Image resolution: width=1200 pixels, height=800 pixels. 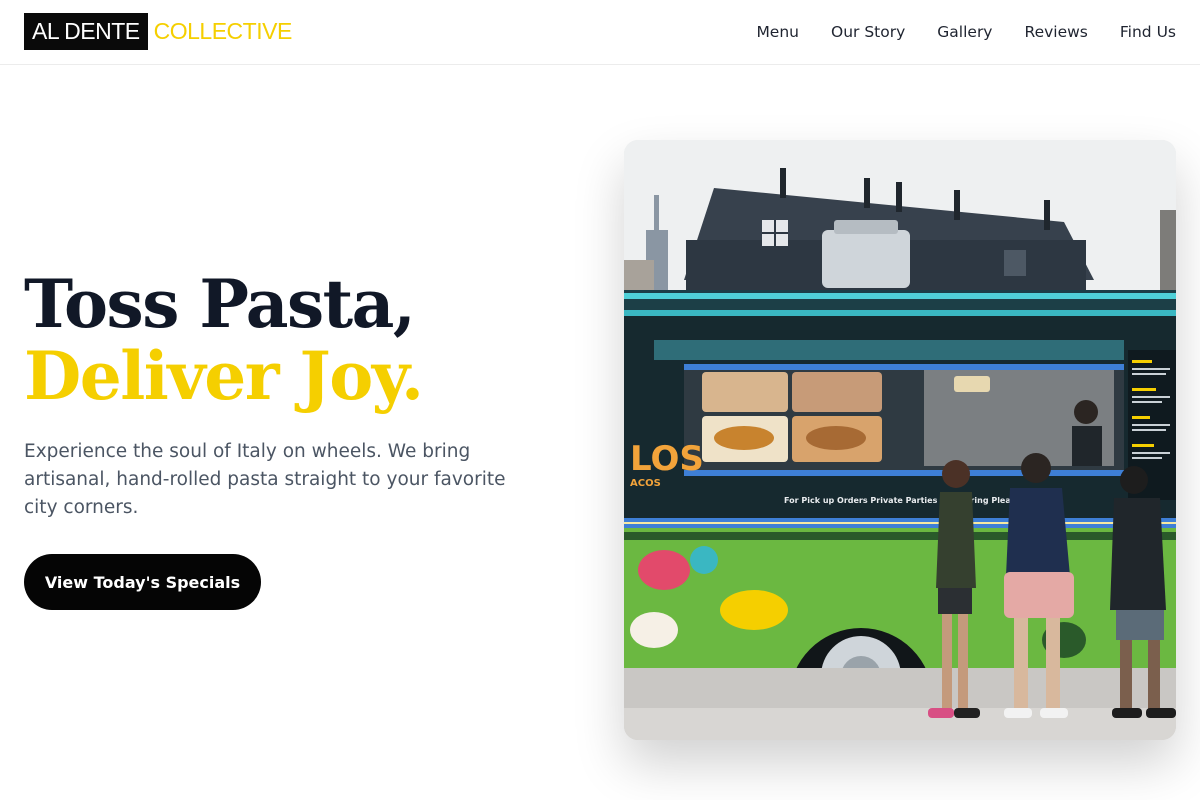 What do you see at coordinates (220, 304) in the screenshot?
I see `hero-title-line1: Toss Pasta,` at bounding box center [220, 304].